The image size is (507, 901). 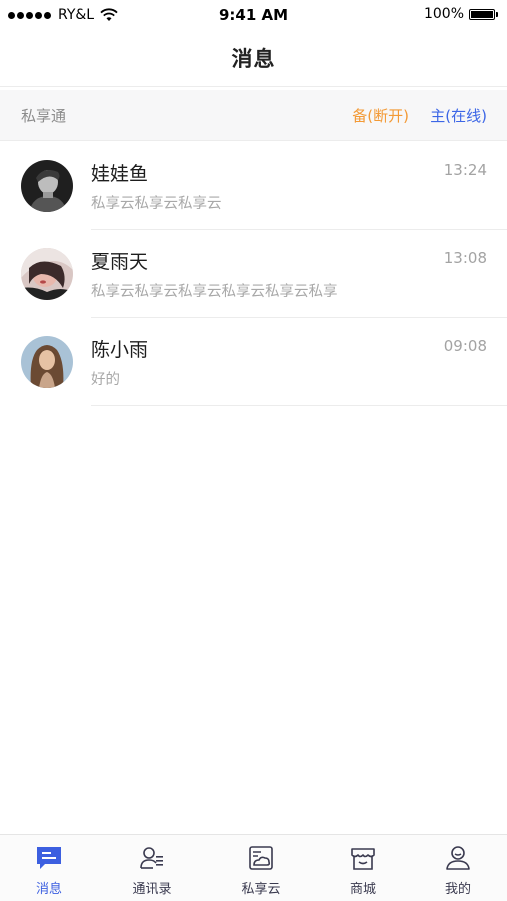 I want to click on tab-profile: 我的, so click(x=458, y=868).